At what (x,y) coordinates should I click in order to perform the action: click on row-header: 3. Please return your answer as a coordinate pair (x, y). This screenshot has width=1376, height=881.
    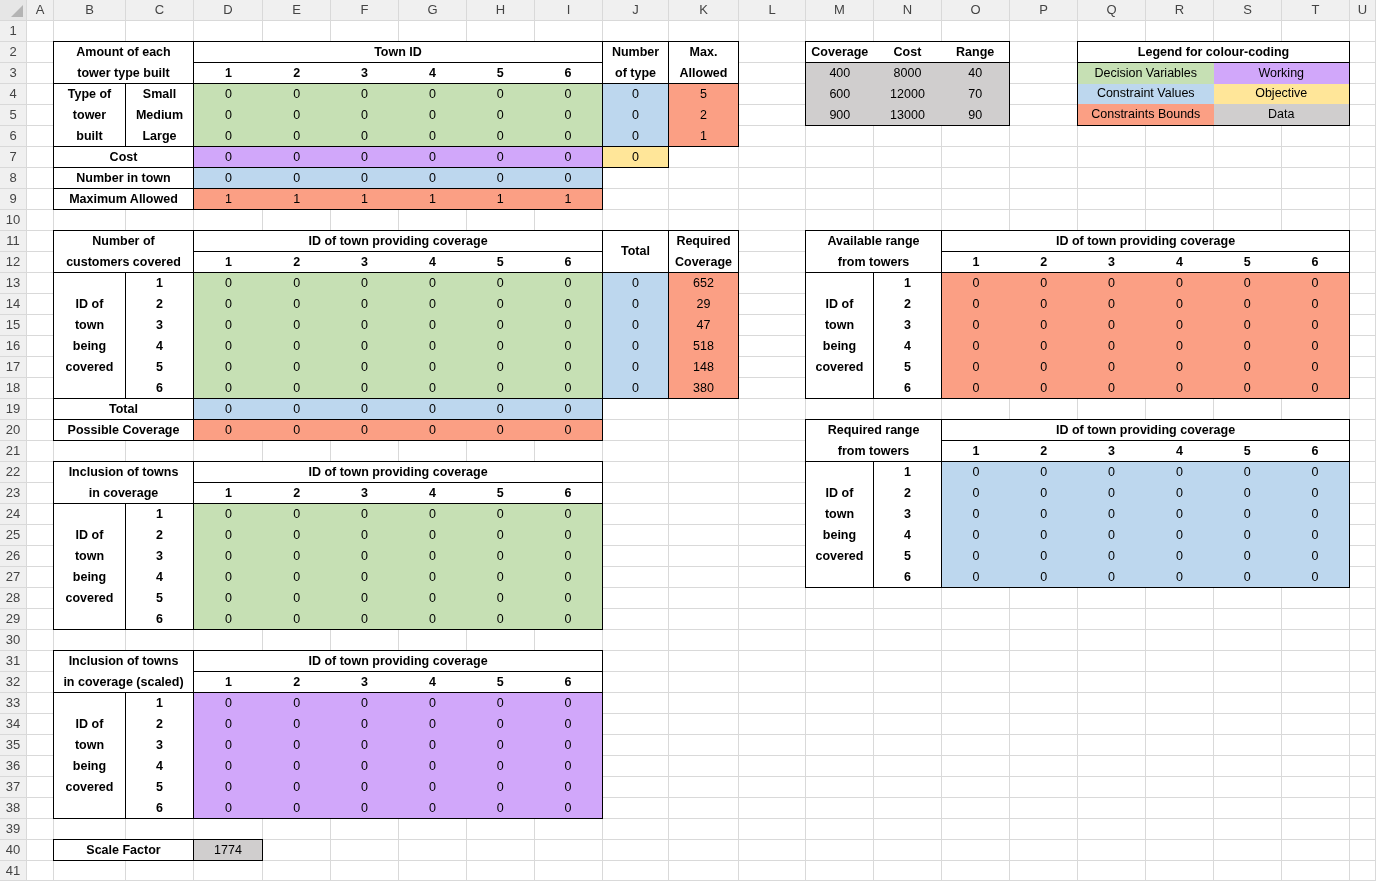
    Looking at the image, I should click on (13, 73).